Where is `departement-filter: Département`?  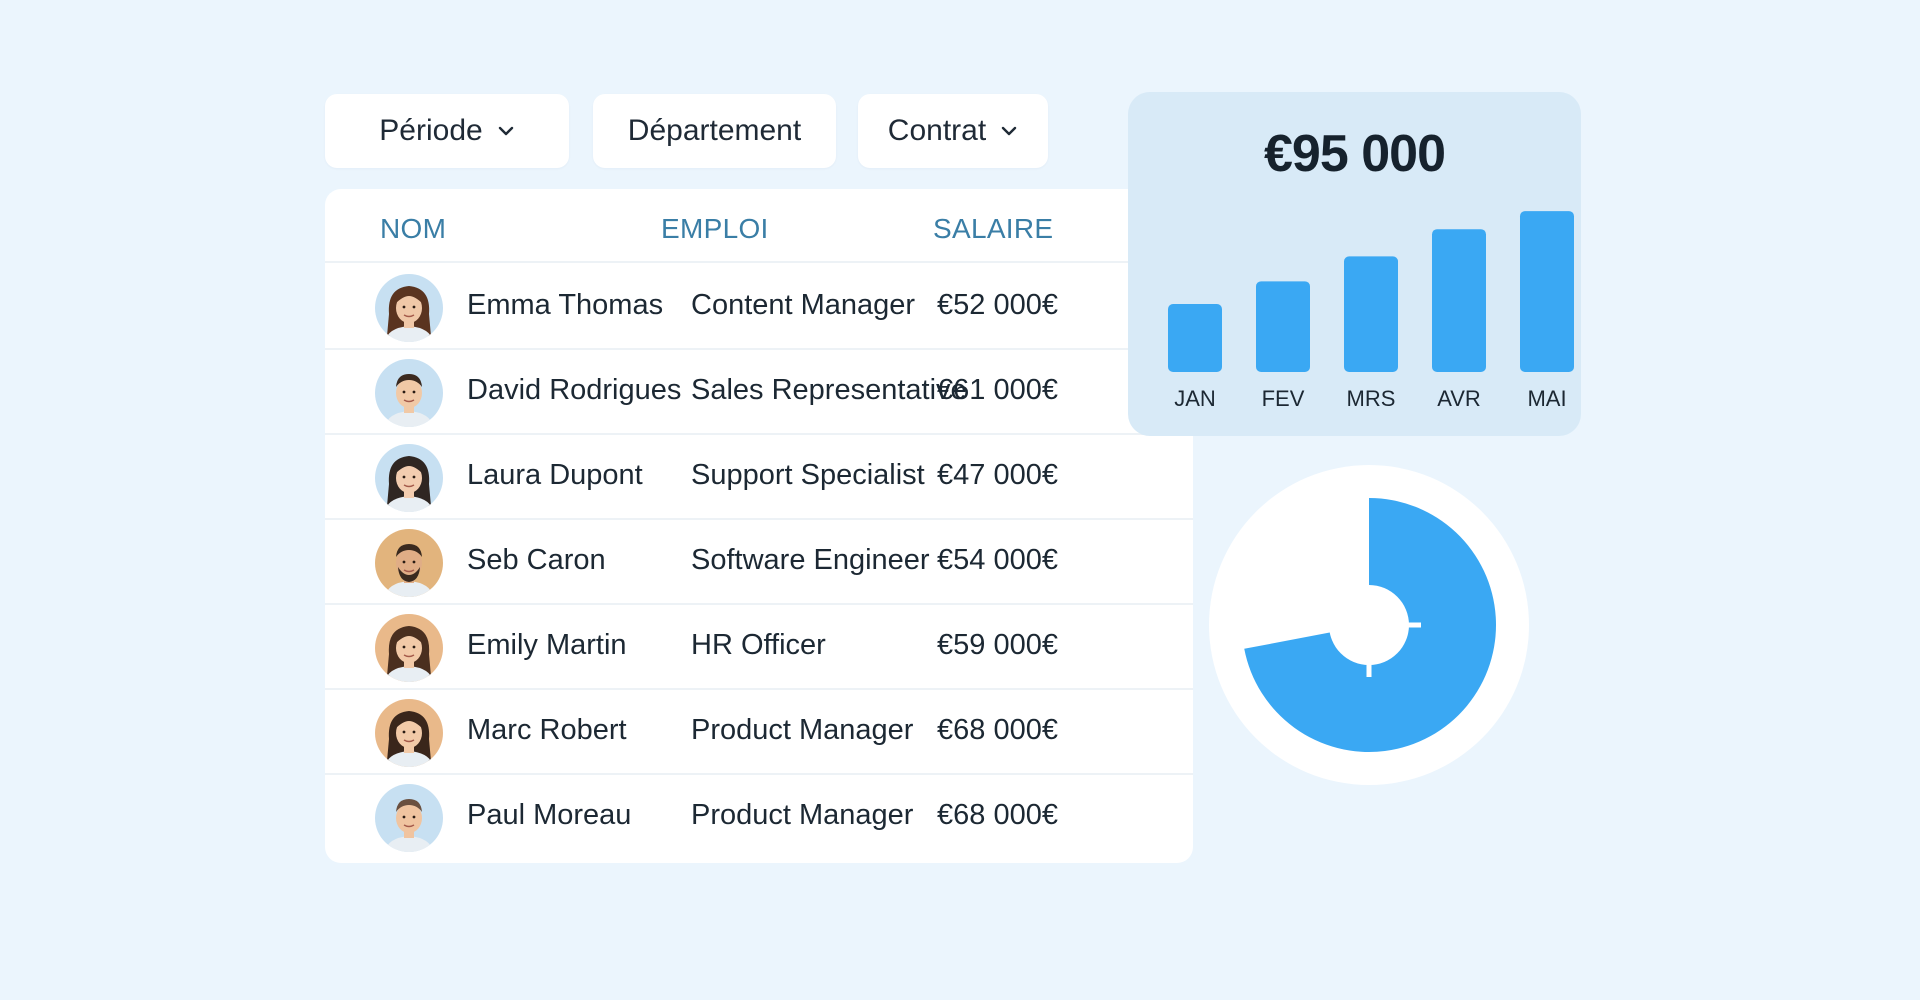
departement-filter: Département is located at coordinates (714, 131).